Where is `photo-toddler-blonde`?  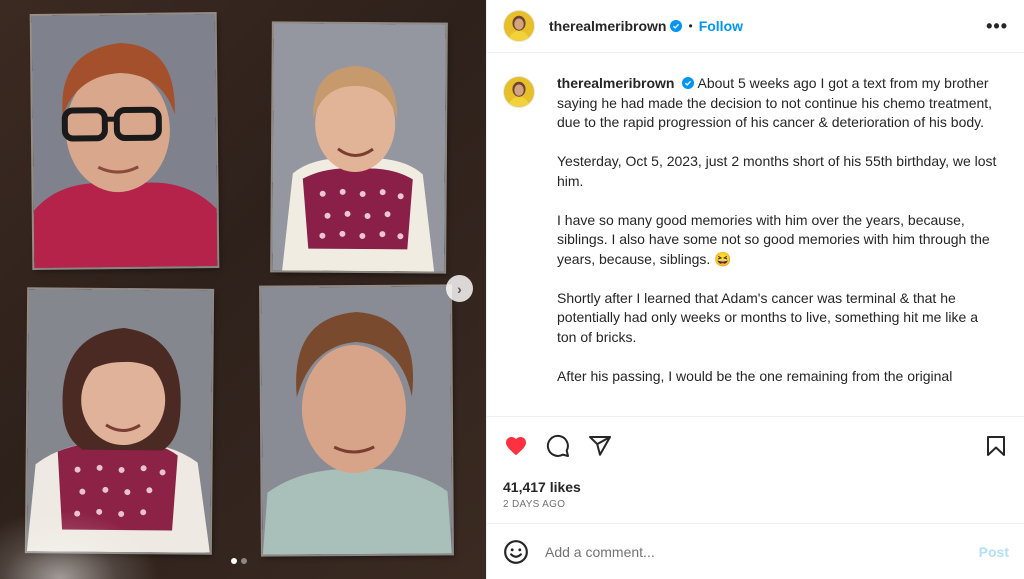 photo-toddler-blonde is located at coordinates (359, 147).